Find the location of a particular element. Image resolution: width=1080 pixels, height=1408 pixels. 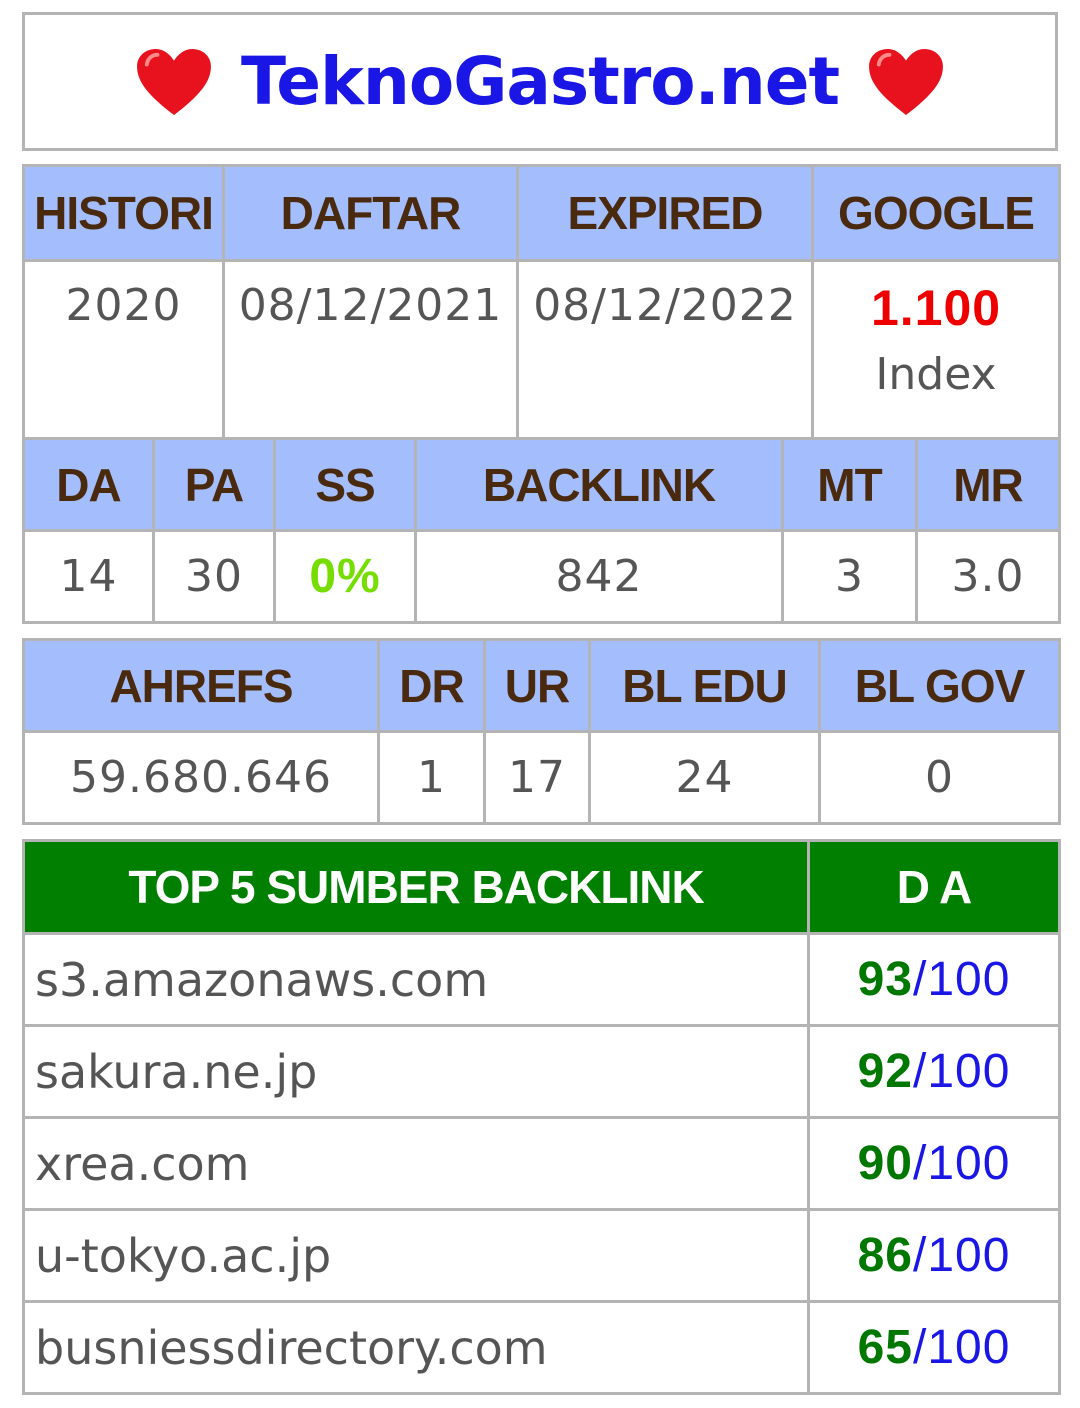

header-dr: DR is located at coordinates (431, 685).